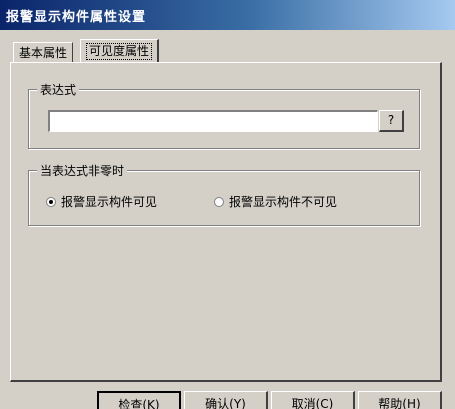  I want to click on ok-button: 确认(Y), so click(226, 400).